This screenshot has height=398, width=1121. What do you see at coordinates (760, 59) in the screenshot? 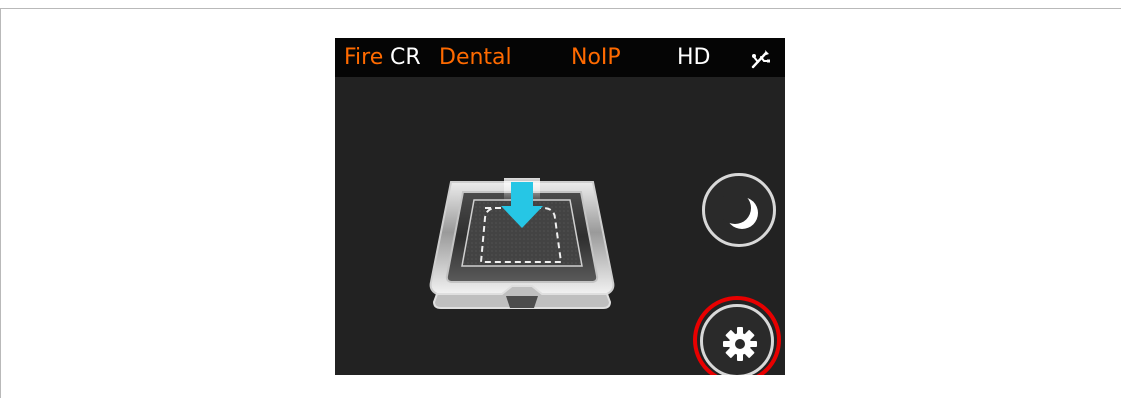
I see `usb-icon` at bounding box center [760, 59].